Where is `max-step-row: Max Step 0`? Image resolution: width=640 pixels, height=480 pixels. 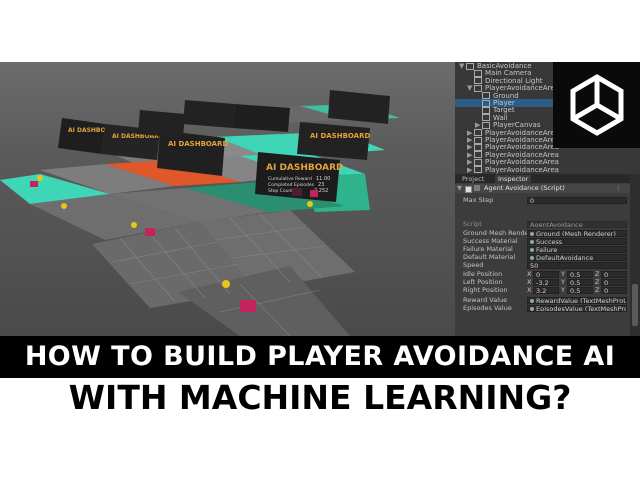 max-step-row: Max Step 0 is located at coordinates (547, 200).